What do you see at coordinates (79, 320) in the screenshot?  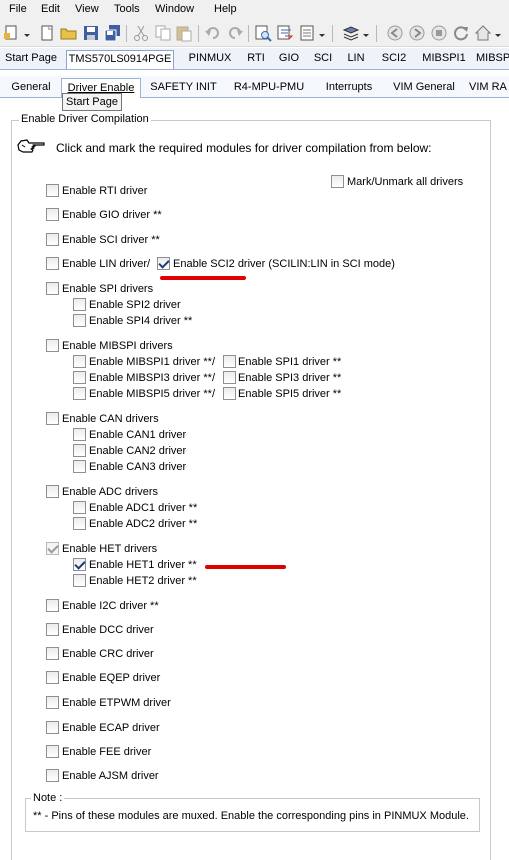 I see `spi4-checkbox` at bounding box center [79, 320].